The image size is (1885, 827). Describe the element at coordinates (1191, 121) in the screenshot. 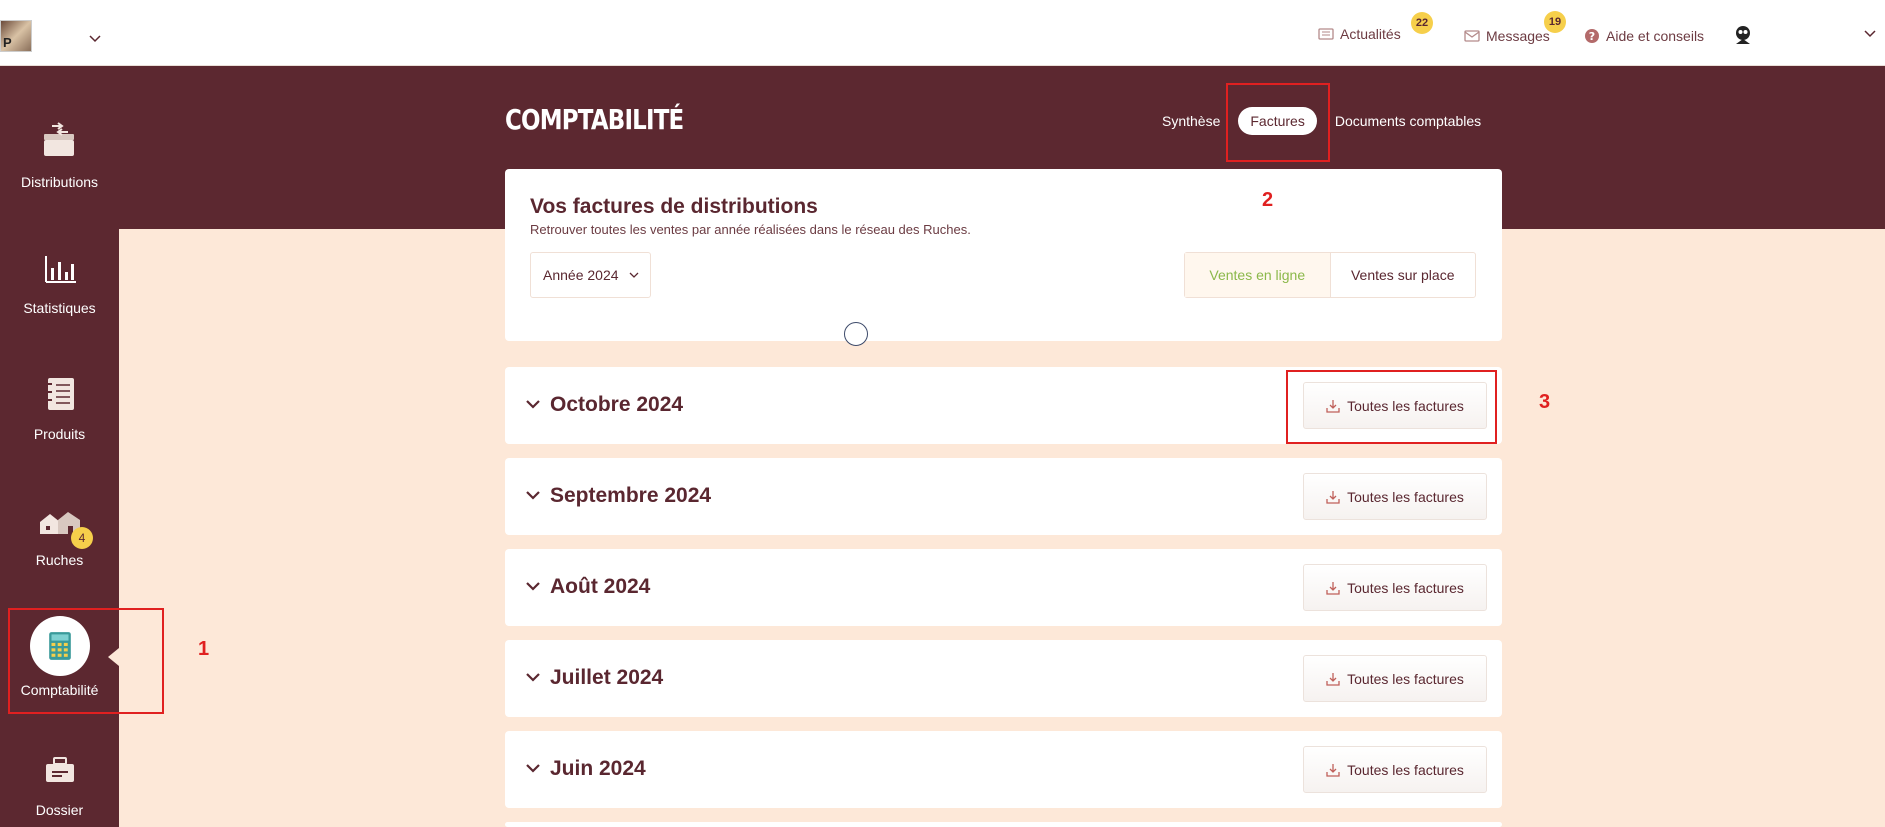

I see `tab-synthese: Synthèse` at that location.